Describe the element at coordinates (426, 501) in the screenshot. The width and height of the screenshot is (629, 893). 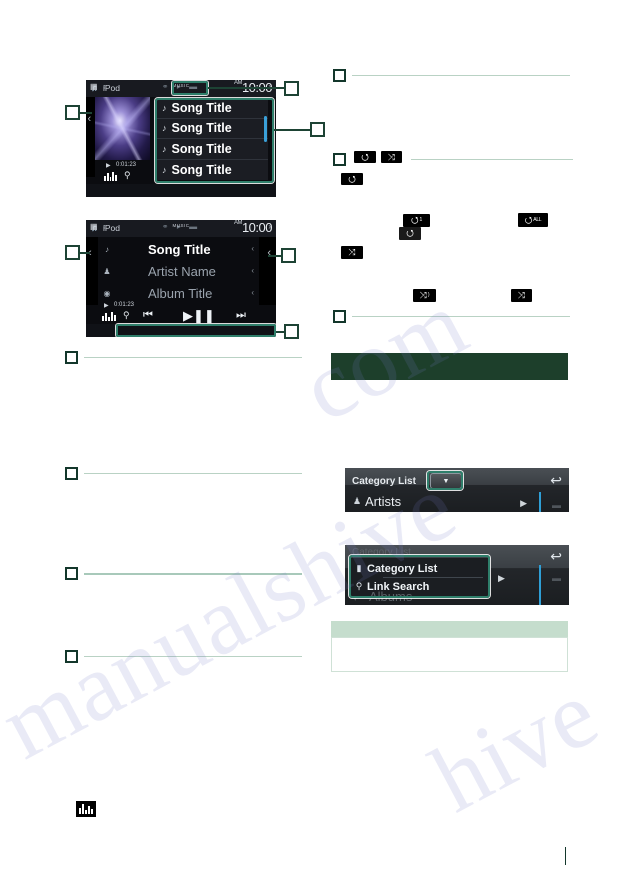
I see `list-item-artists: ♟ Artists` at that location.